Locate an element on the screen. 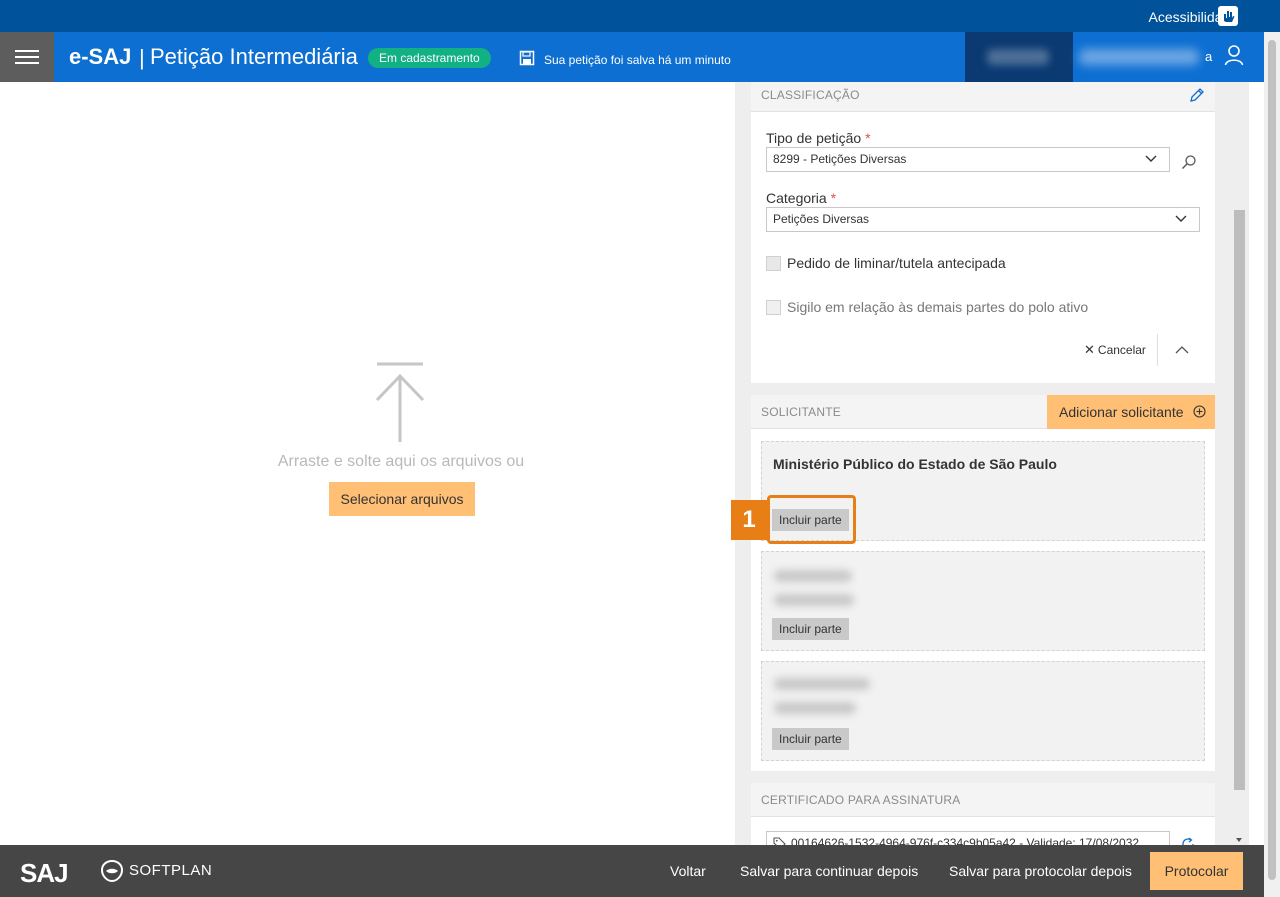 This screenshot has width=1280, height=897. search-icon is located at coordinates (1189, 162).